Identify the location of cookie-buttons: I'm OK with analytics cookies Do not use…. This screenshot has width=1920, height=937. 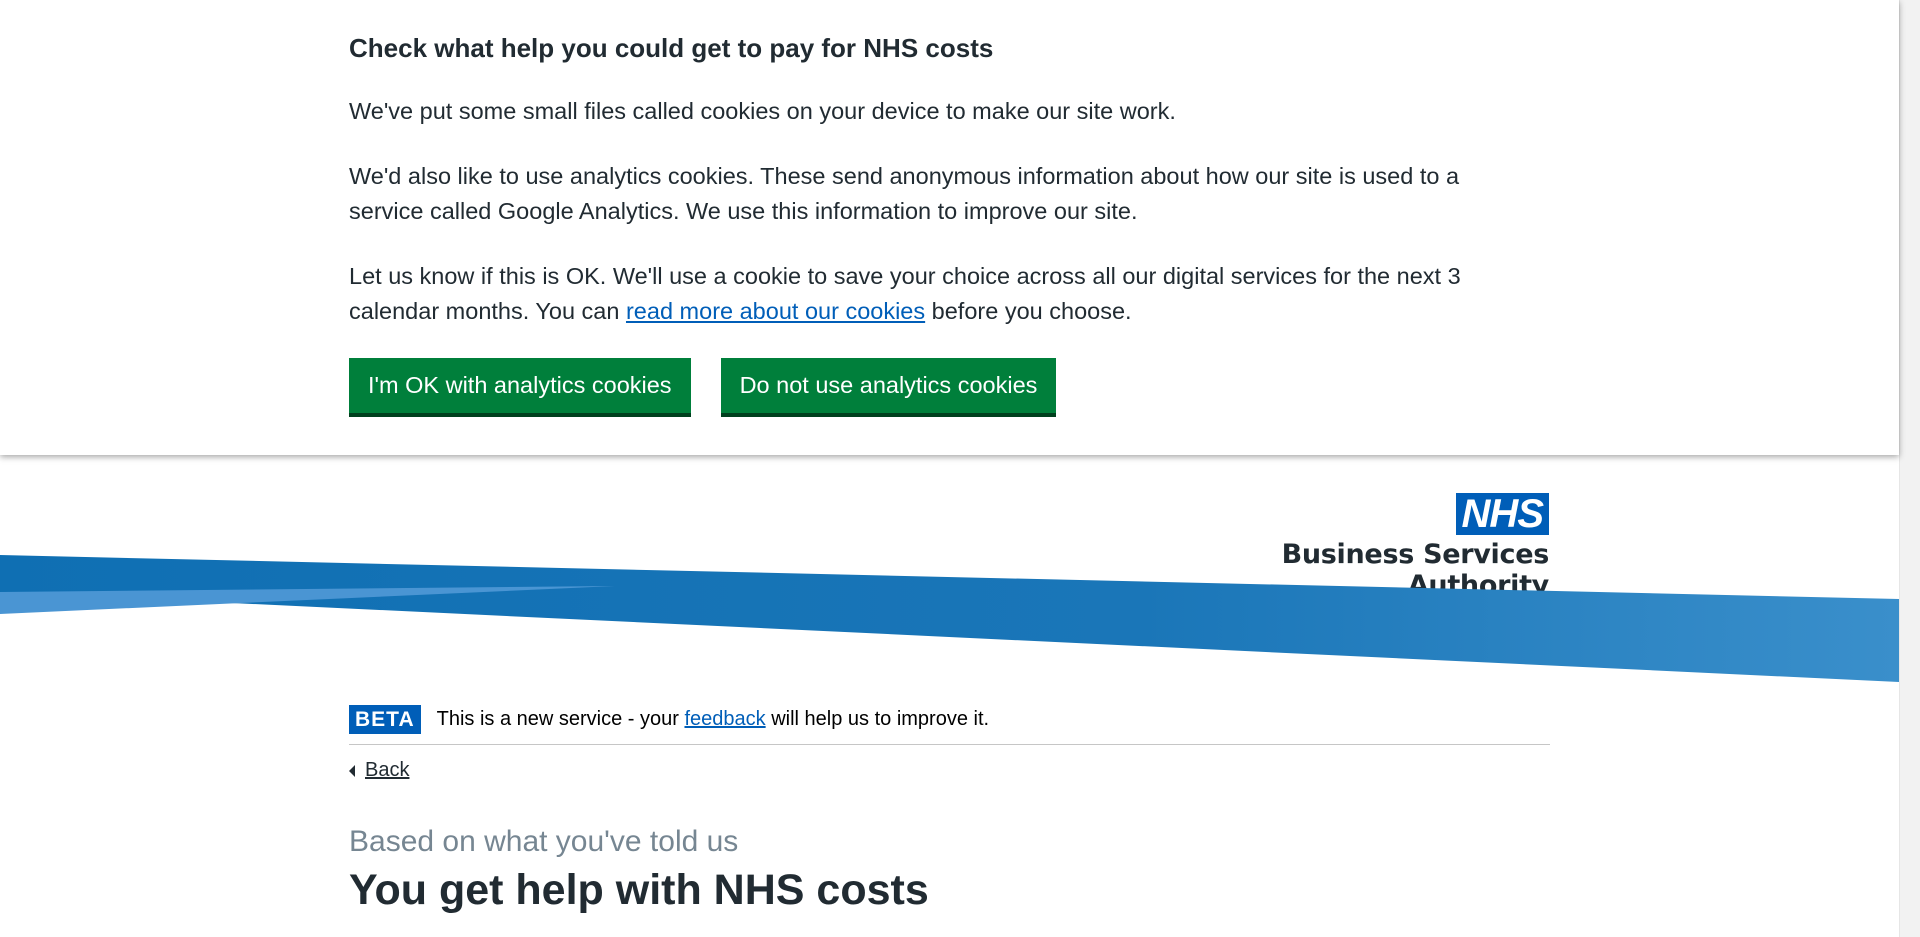
(919, 385).